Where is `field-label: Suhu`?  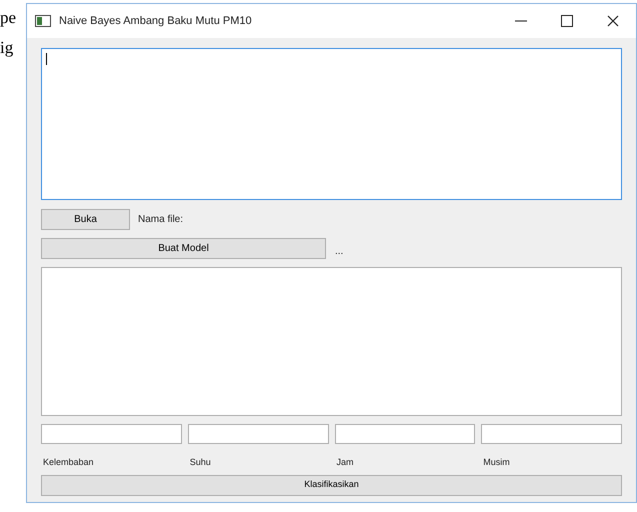
field-label: Suhu is located at coordinates (200, 462).